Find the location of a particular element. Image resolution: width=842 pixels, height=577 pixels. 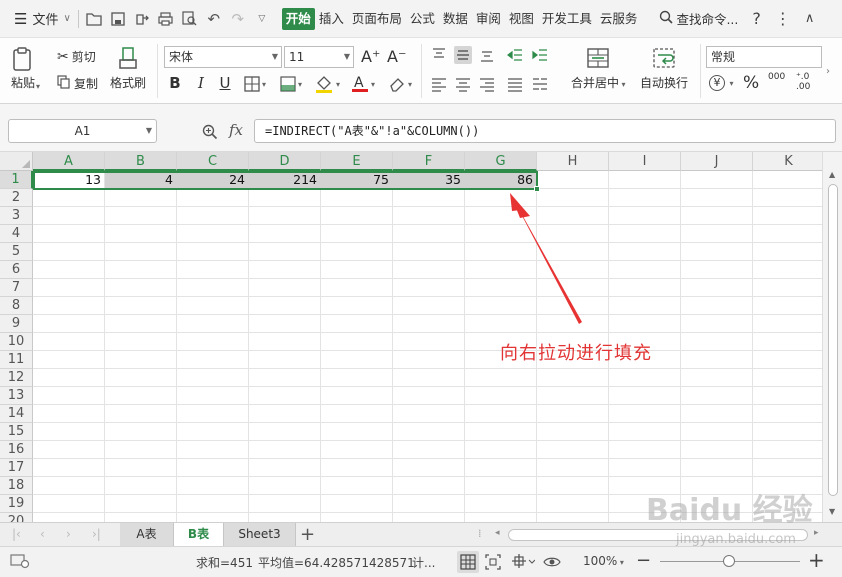

reading-mode-button is located at coordinates (523, 562).